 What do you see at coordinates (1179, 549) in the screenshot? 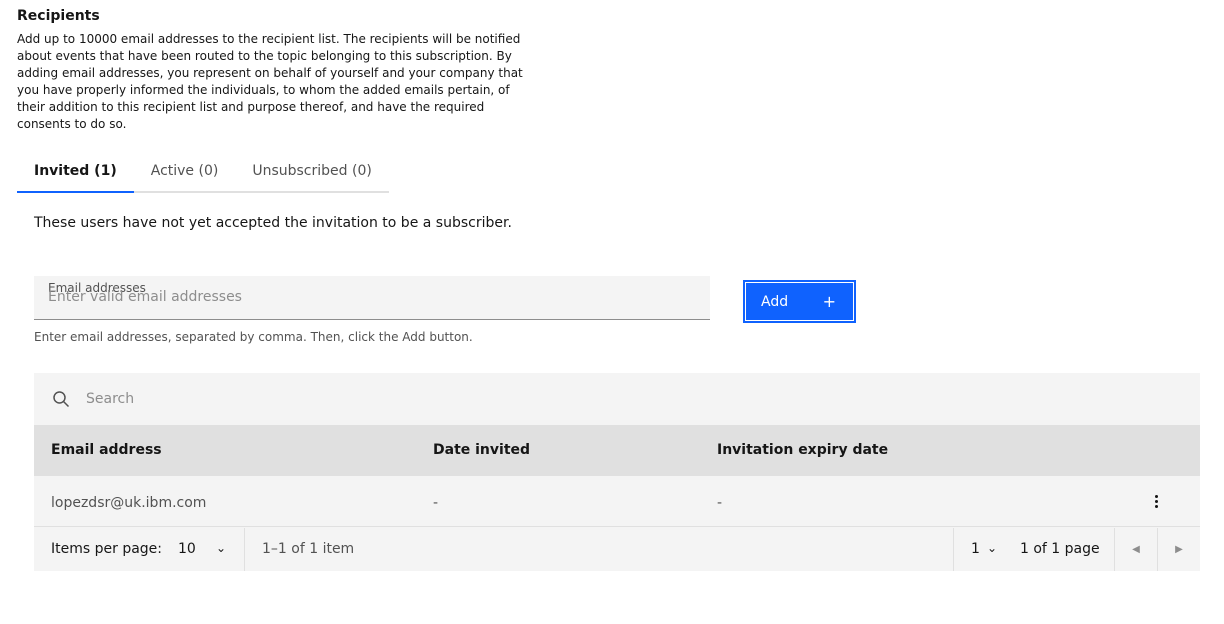
I see `next-page-icon: ▶` at bounding box center [1179, 549].